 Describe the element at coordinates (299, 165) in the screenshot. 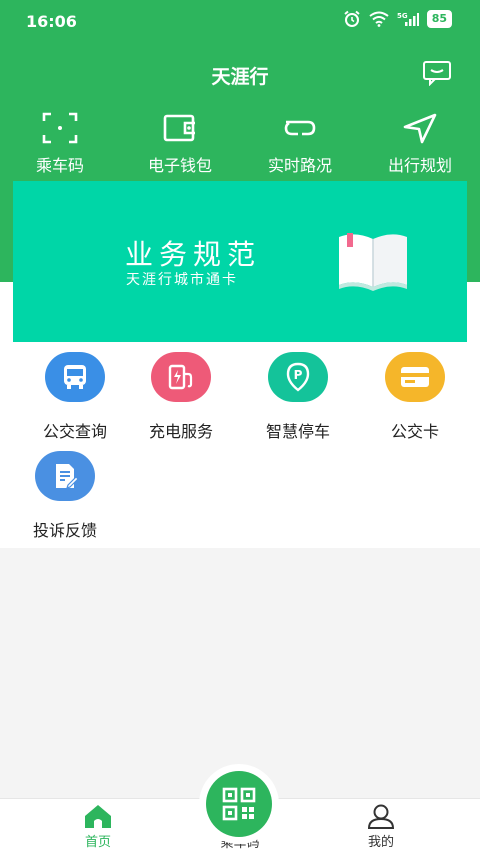

I see `quick-action-label: 实时路况` at that location.